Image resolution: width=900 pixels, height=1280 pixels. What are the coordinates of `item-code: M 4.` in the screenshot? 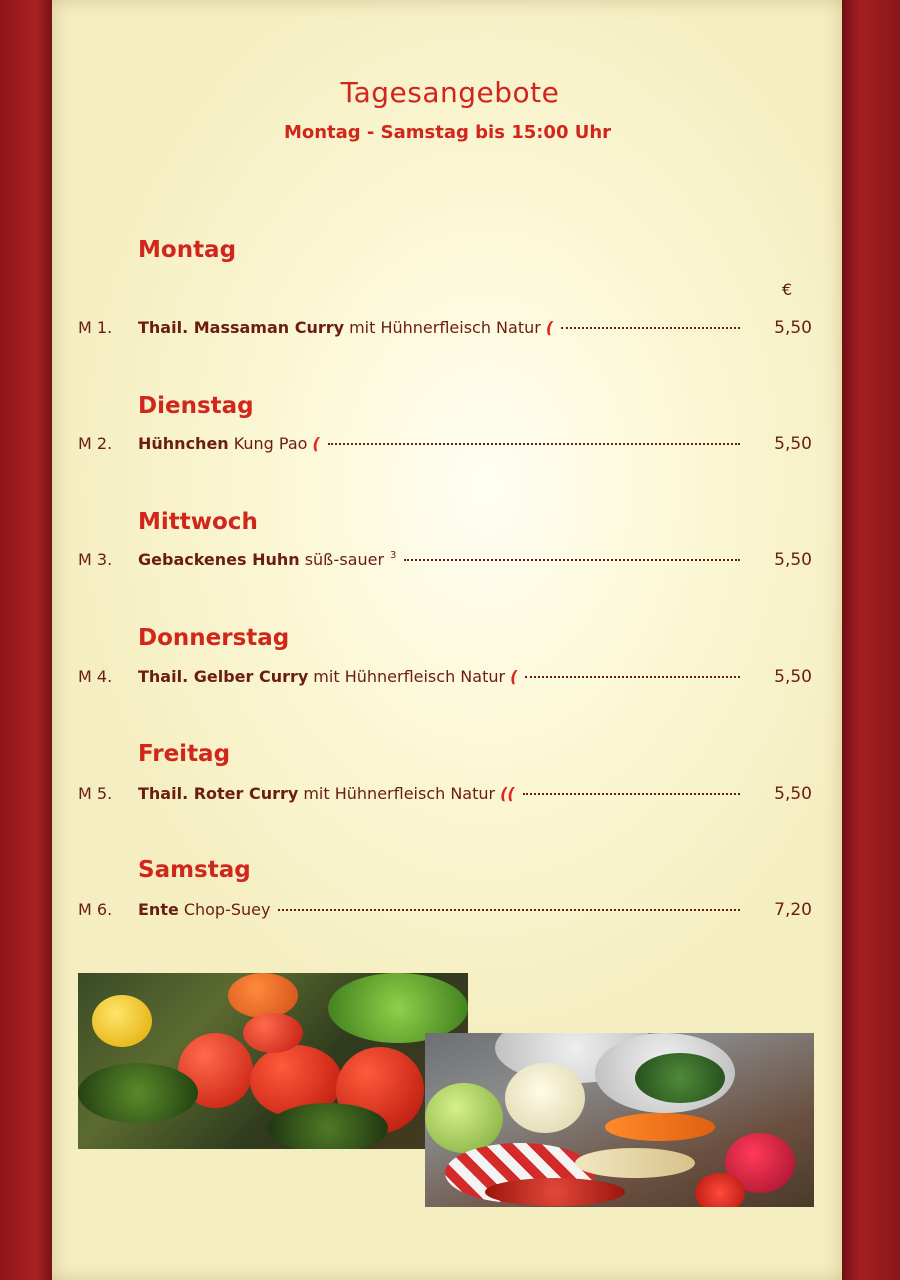 It's located at (95, 676).